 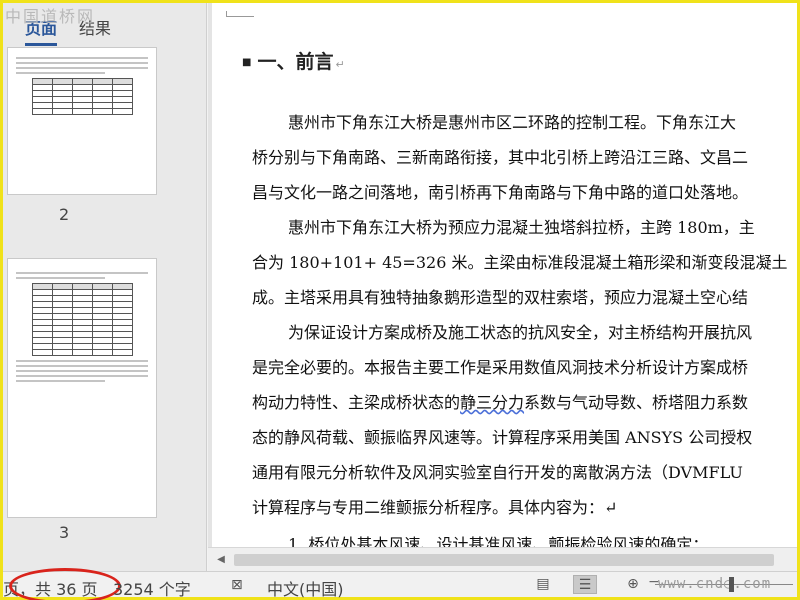 I want to click on text-line: 成。主塔采用具有独特抽象鹅形造型的双柱索塔，预应力混凝土空心结, so click(x=500, y=296).